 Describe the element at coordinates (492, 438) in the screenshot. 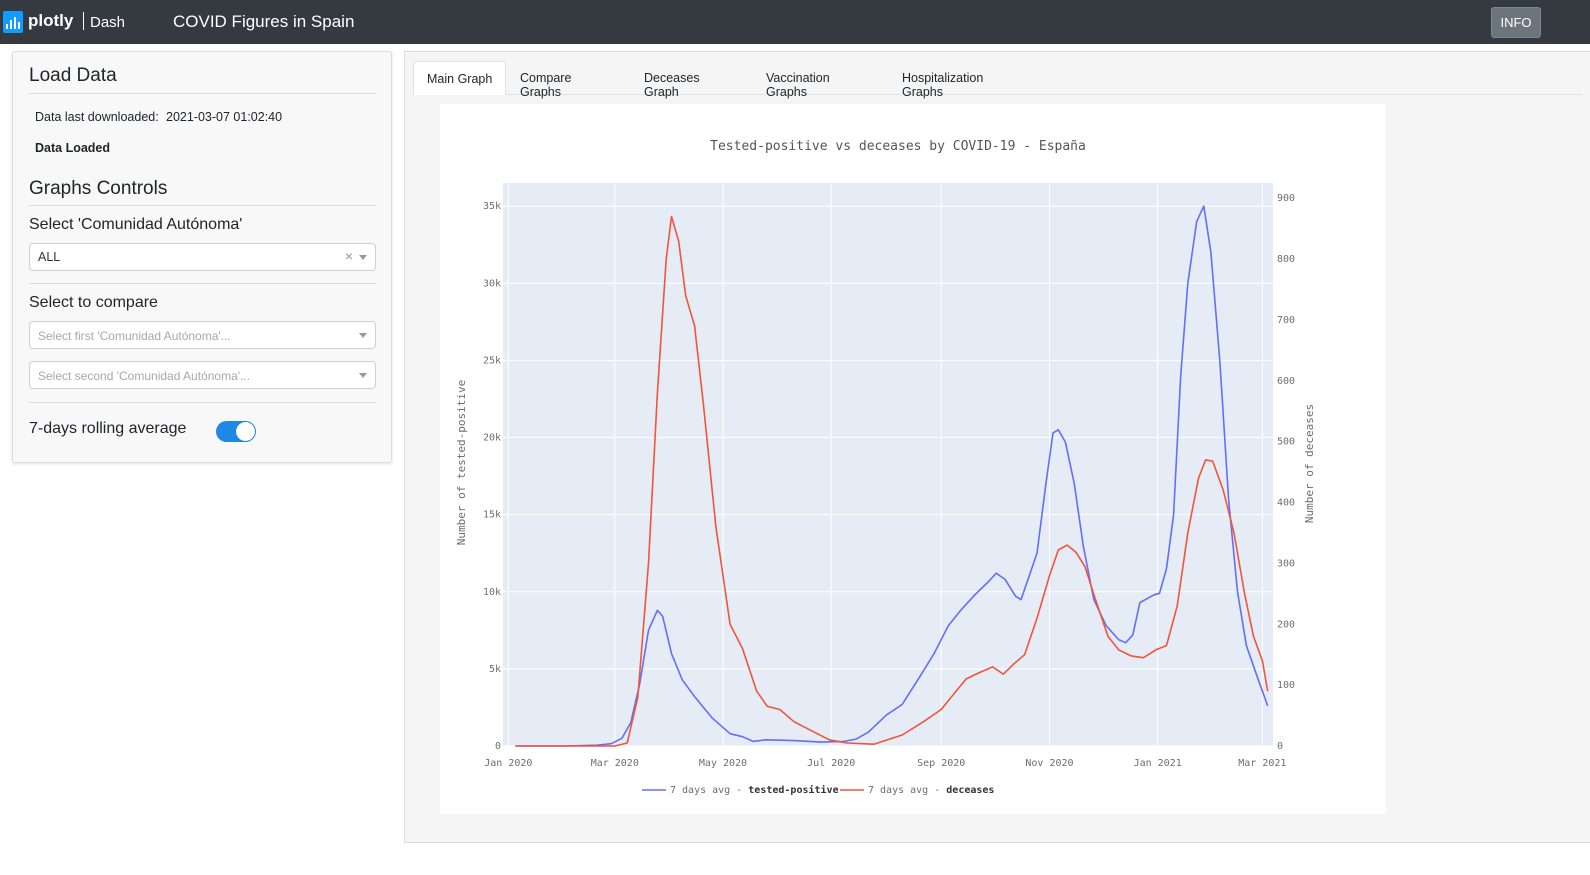

I see `y-tick-label: 20k` at that location.